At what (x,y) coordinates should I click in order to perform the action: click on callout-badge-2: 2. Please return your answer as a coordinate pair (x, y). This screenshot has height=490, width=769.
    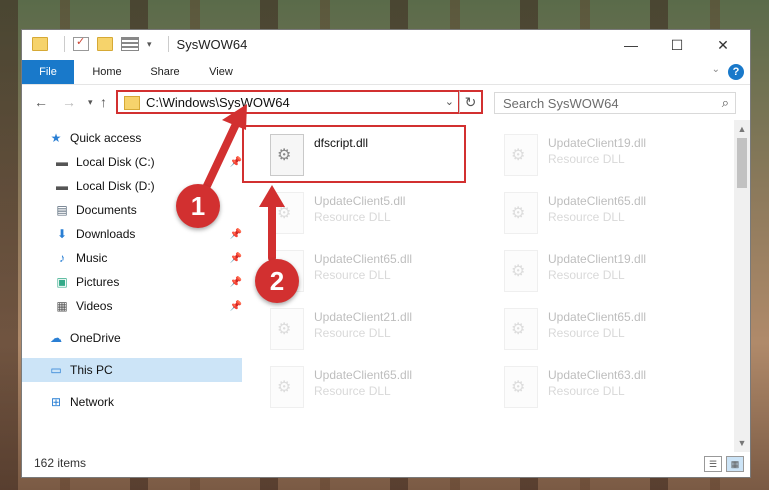
    Looking at the image, I should click on (277, 281).